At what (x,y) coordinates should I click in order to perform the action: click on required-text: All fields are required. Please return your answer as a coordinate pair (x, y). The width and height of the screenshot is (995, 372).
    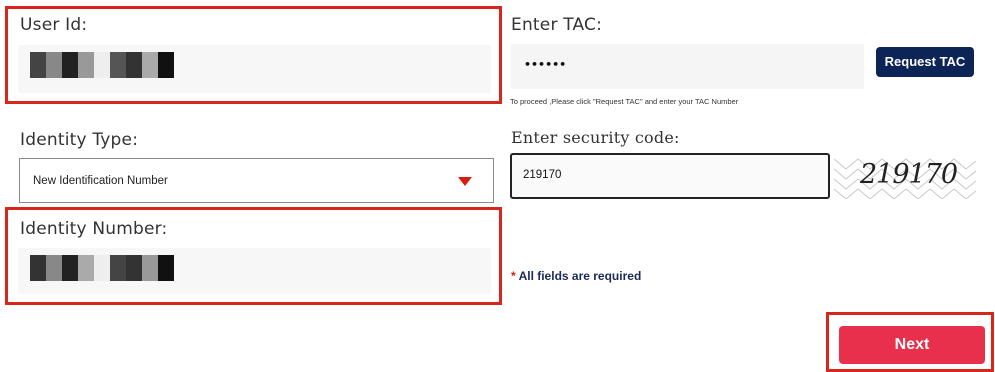
    Looking at the image, I should click on (580, 276).